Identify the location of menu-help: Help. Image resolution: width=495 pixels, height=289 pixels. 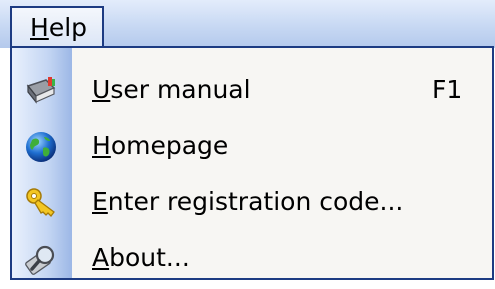
(57, 27).